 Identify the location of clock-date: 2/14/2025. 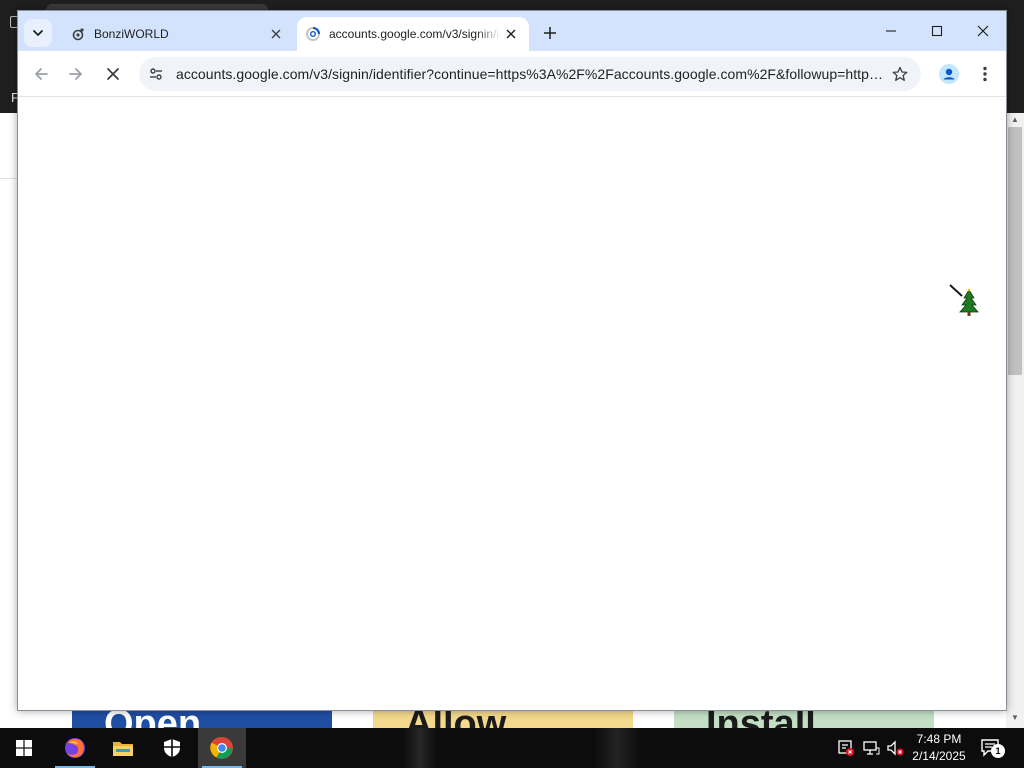
(939, 756).